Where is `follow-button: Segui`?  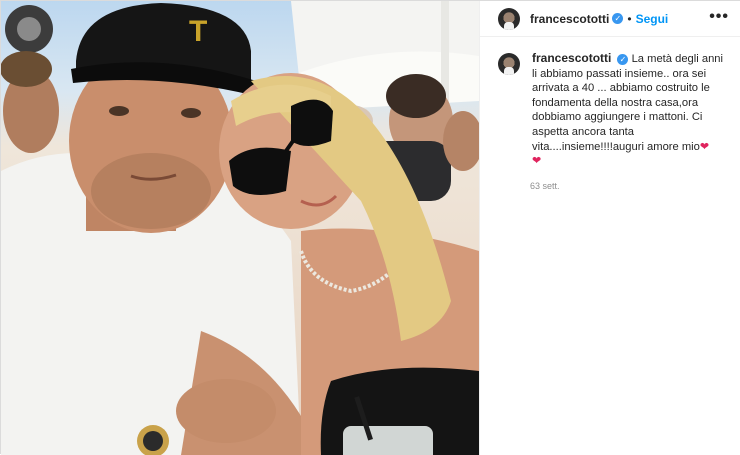 follow-button: Segui is located at coordinates (652, 19).